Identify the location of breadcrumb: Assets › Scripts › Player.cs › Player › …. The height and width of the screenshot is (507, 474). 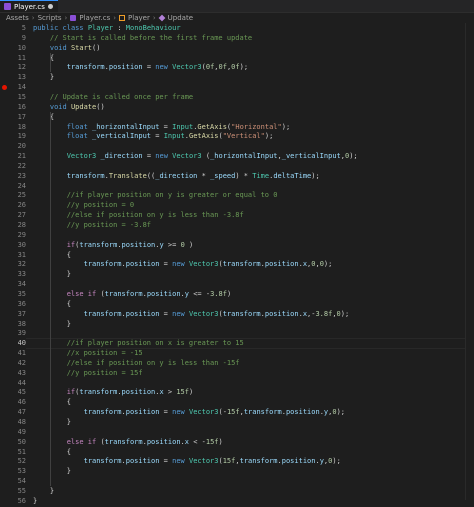
(237, 18).